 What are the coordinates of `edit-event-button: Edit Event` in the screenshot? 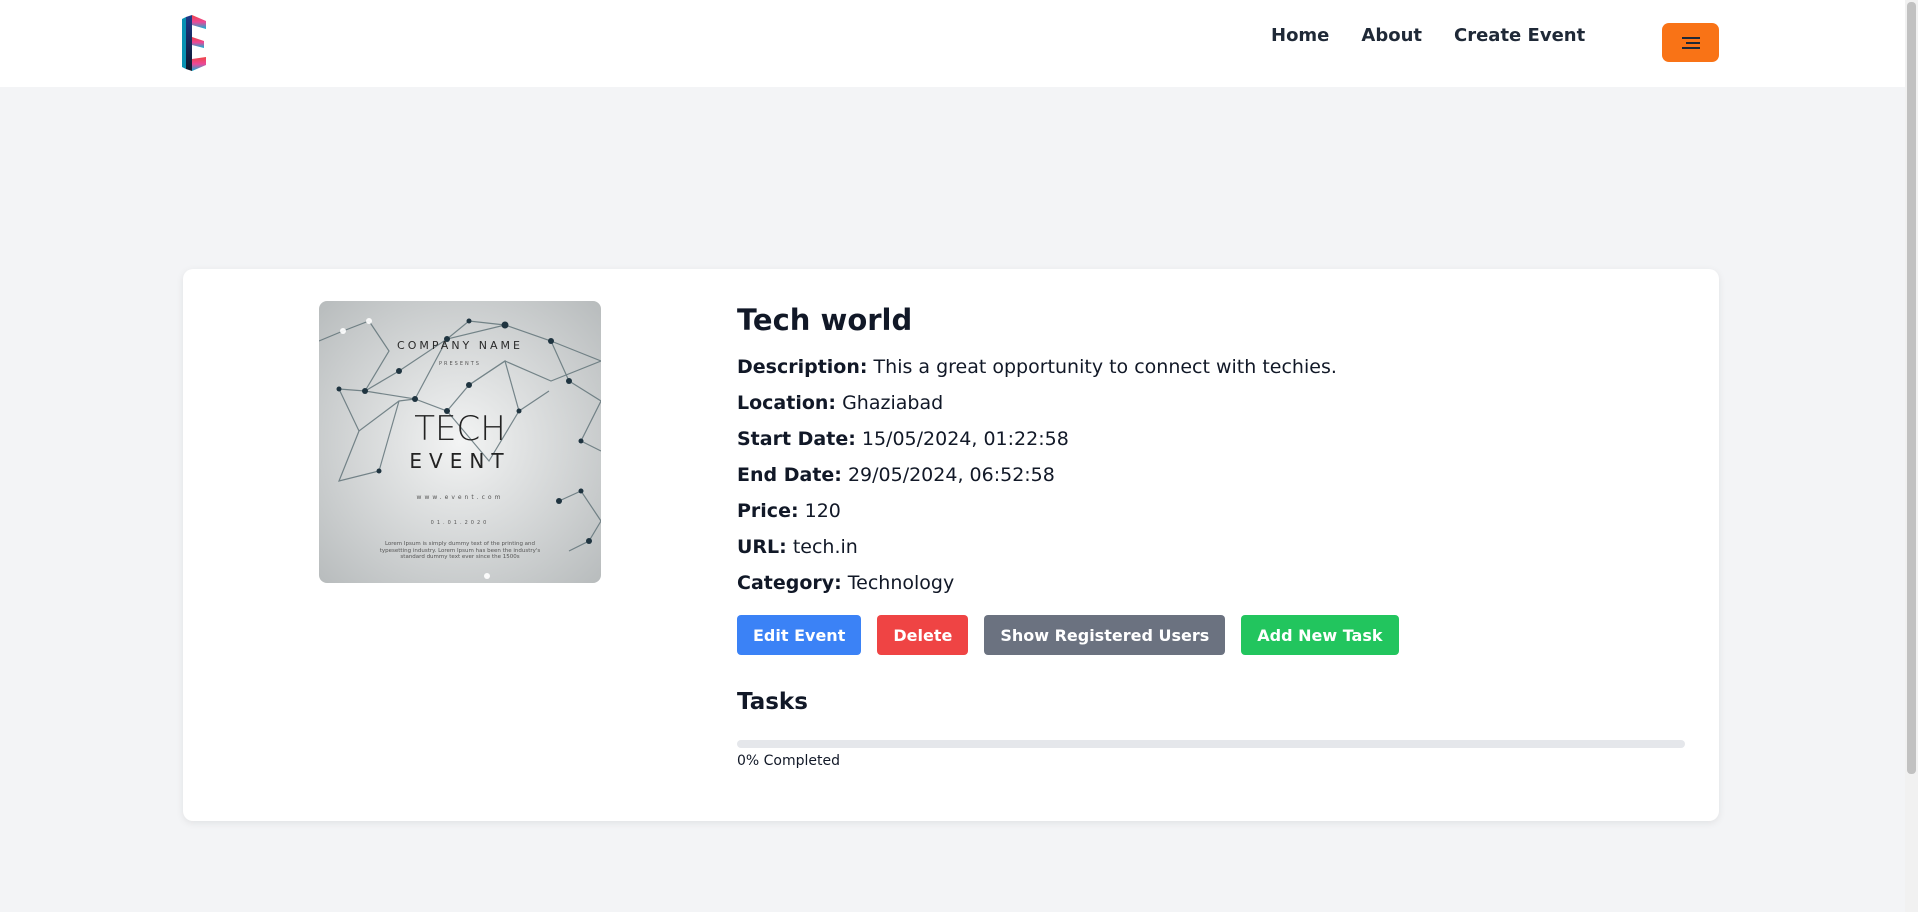 It's located at (799, 635).